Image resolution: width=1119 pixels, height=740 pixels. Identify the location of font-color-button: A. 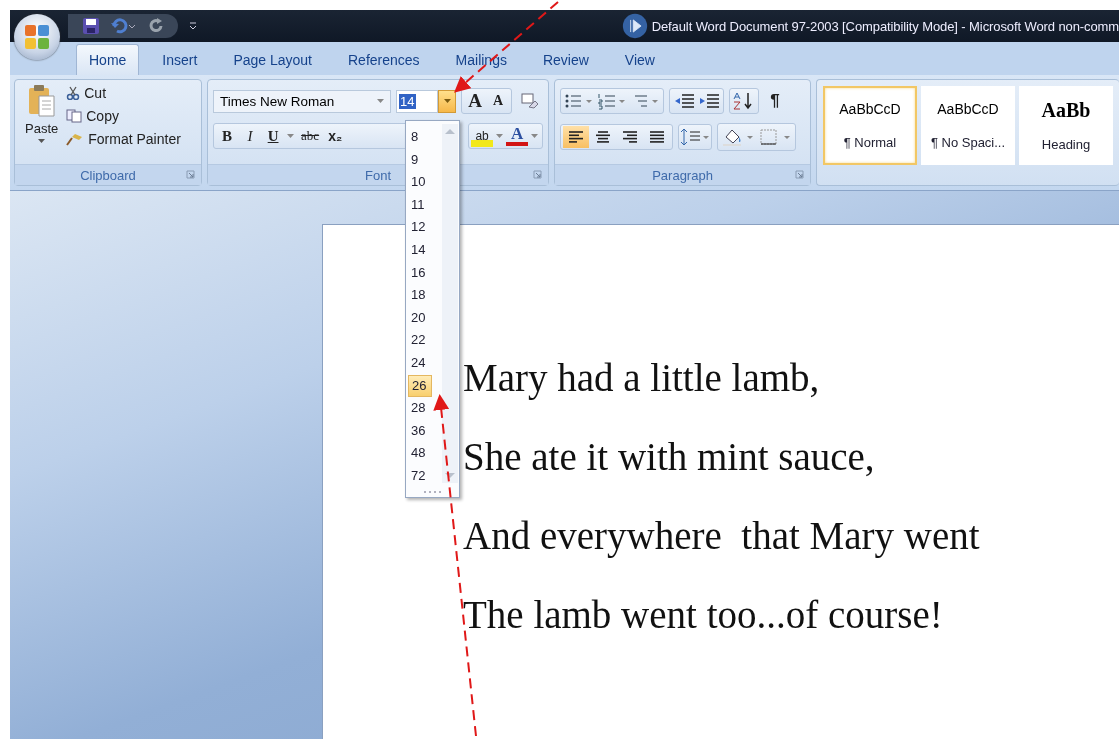
(517, 136).